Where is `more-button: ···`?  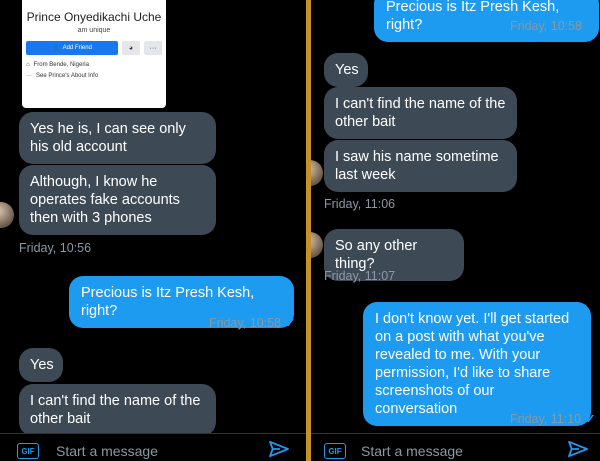
more-button: ··· is located at coordinates (153, 48).